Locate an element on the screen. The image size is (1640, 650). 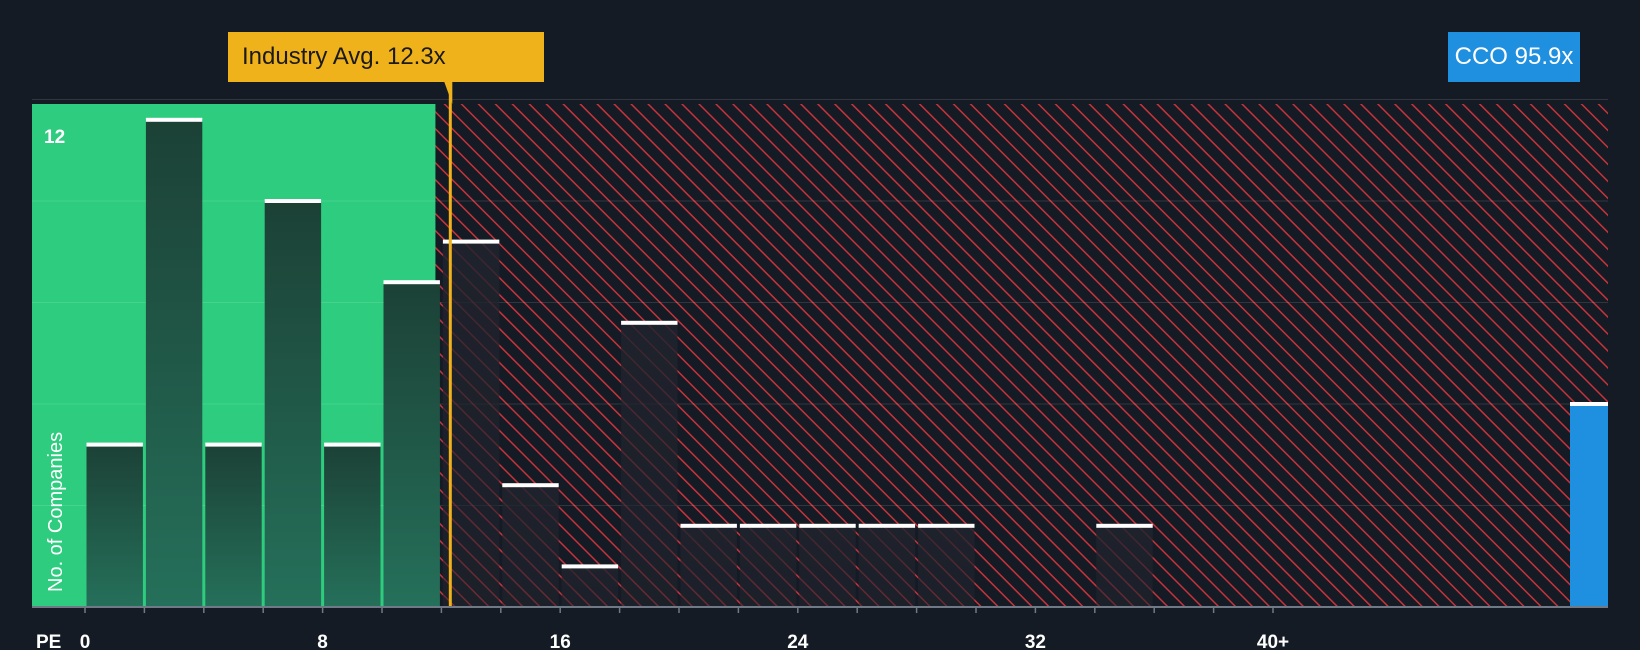
x-tick-label: 32 is located at coordinates (1035, 641).